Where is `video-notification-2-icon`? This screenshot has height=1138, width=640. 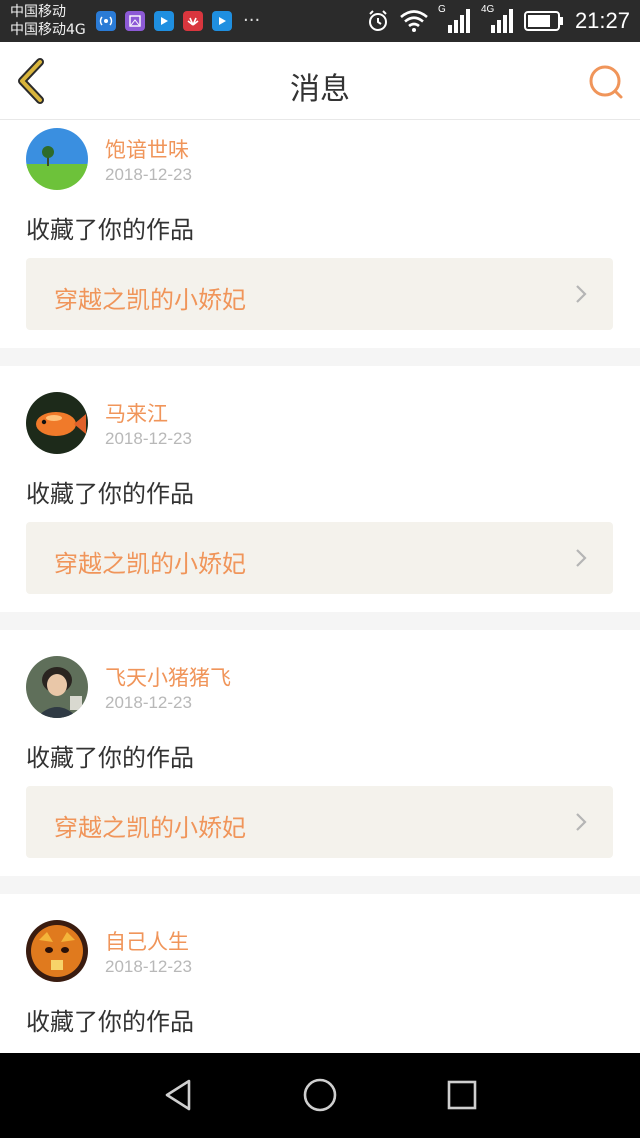 video-notification-2-icon is located at coordinates (222, 21).